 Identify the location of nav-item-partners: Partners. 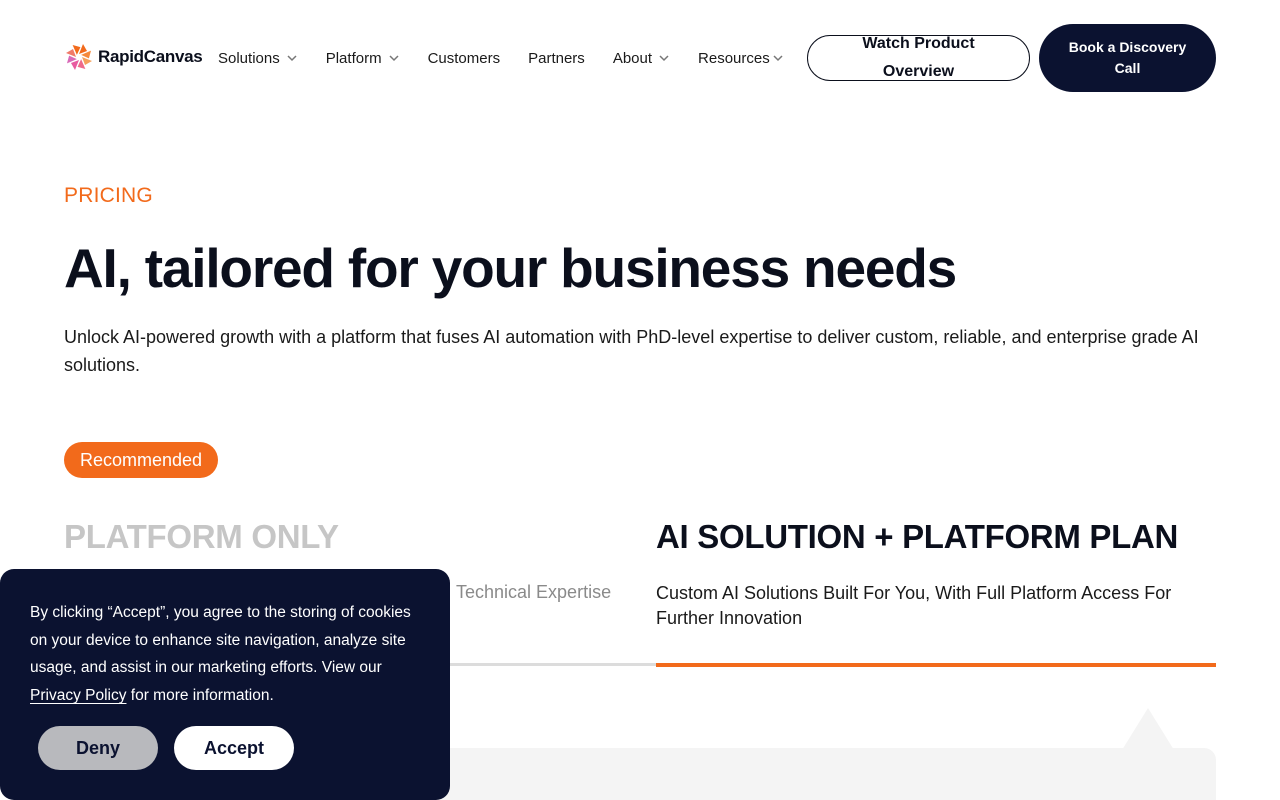
(556, 58).